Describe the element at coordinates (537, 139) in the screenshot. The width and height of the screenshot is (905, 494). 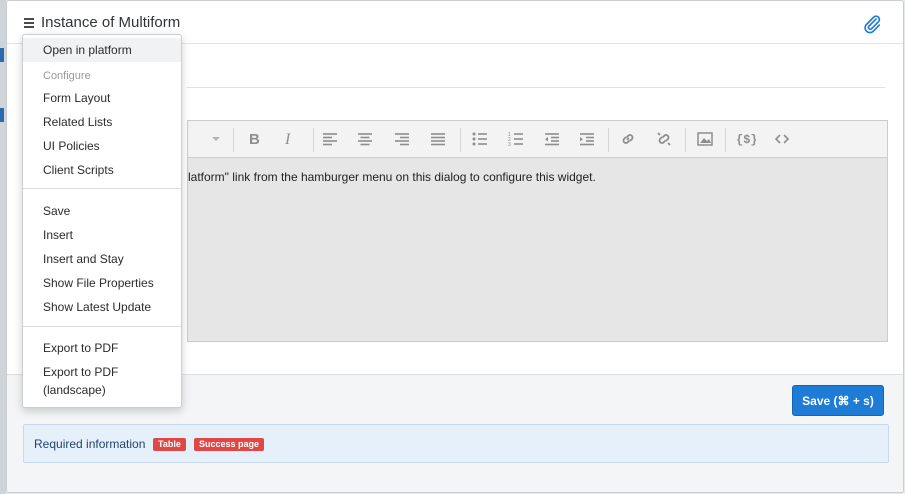
I see `editor-toolbar: B I 123 {$}` at that location.